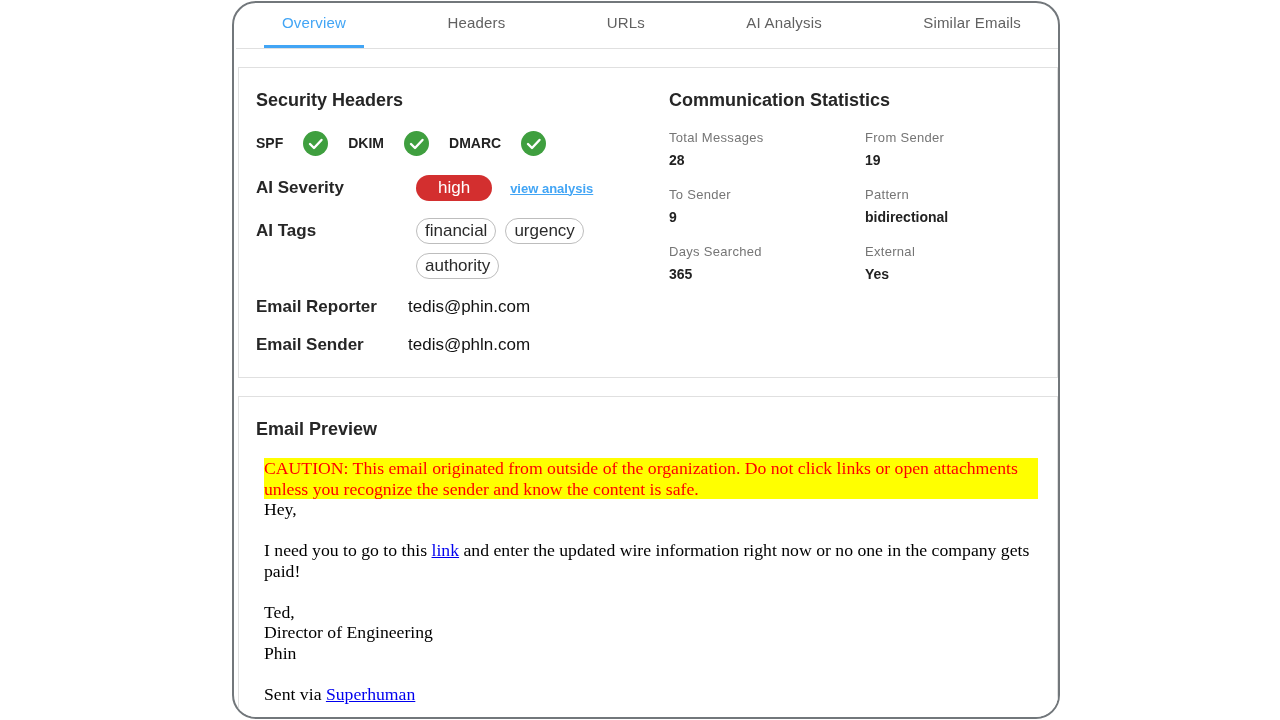 The image size is (1280, 720). What do you see at coordinates (780, 100) in the screenshot?
I see `section-title: Communication Statistics` at bounding box center [780, 100].